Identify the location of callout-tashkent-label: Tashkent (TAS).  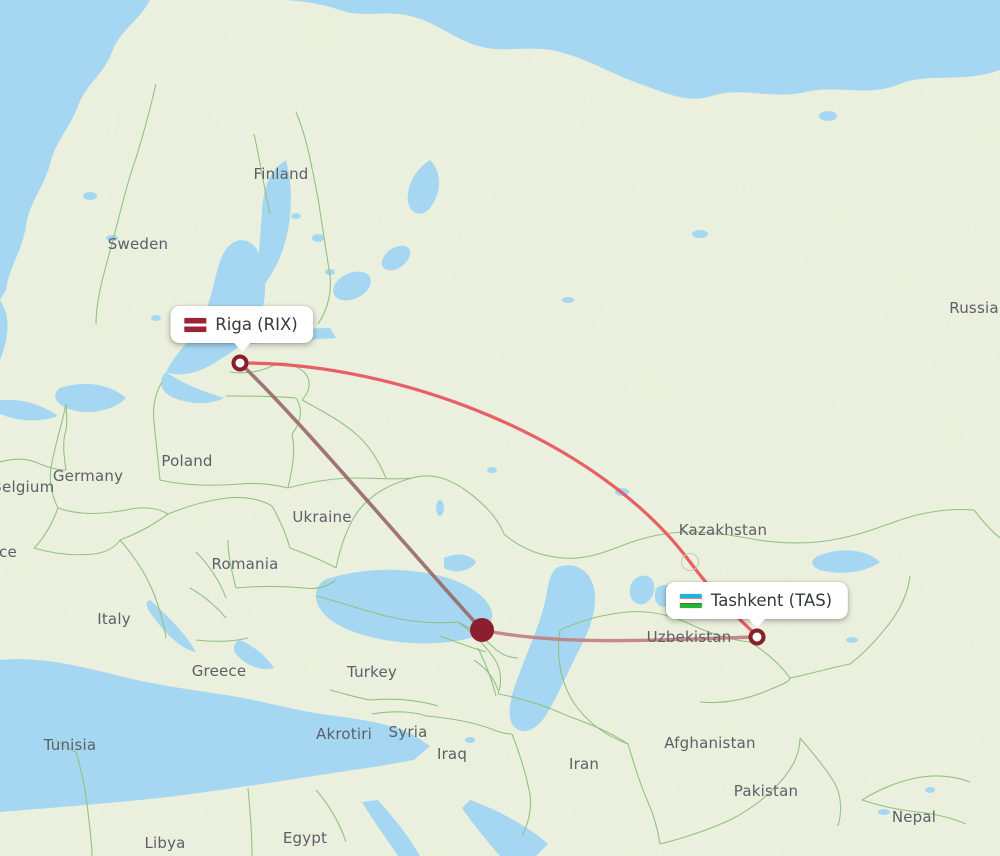
(771, 600).